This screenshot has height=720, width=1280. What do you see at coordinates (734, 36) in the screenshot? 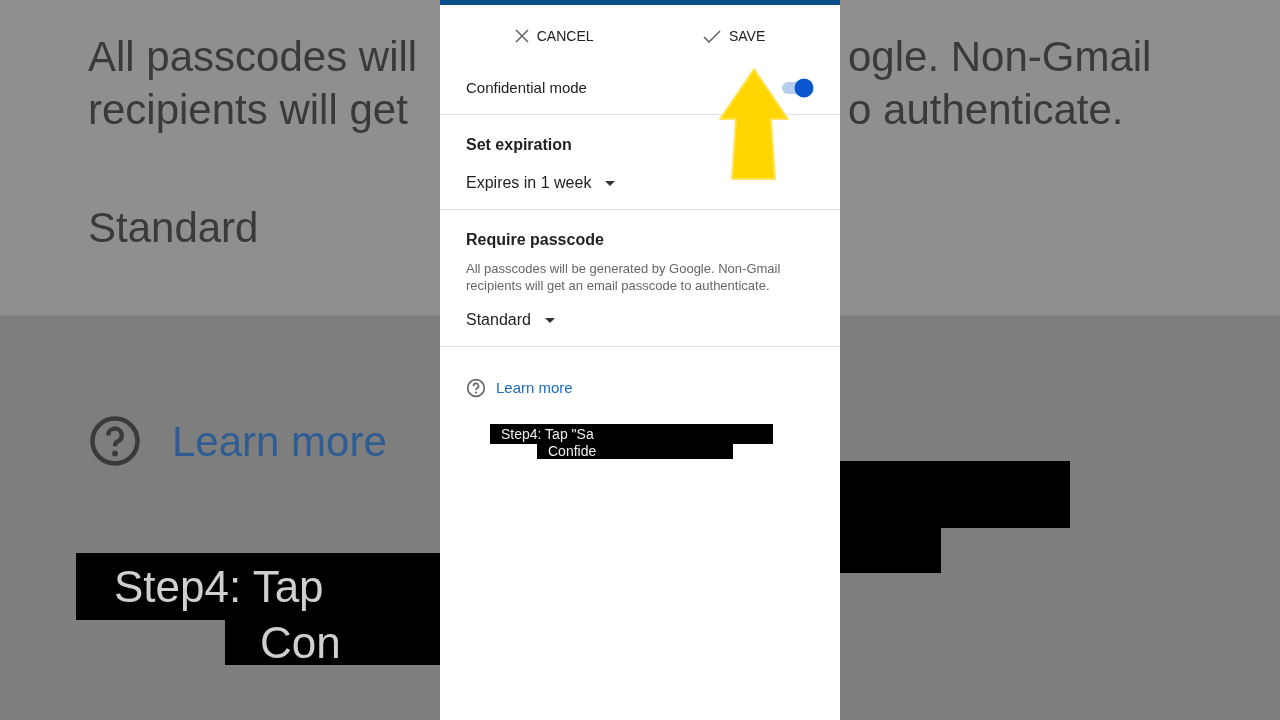
I see `save-button: SAVE` at bounding box center [734, 36].